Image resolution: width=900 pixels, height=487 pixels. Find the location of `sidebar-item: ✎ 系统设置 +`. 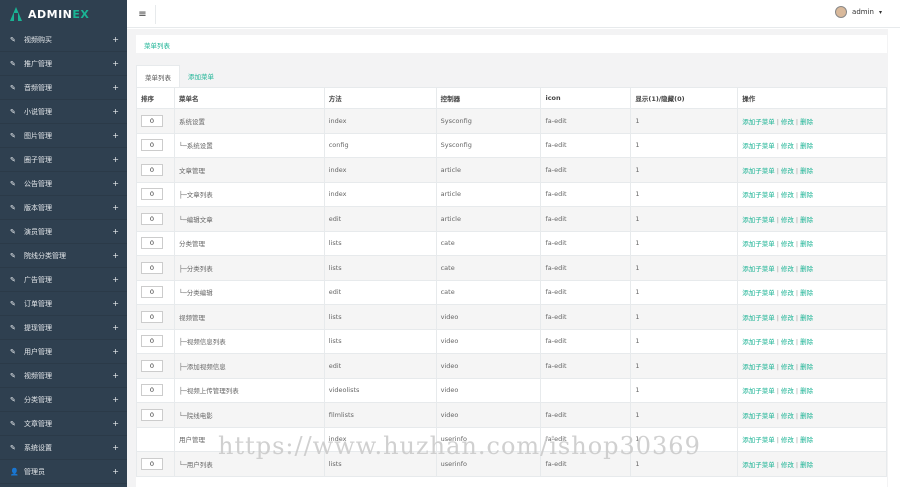

sidebar-item: ✎ 系统设置 + is located at coordinates (63, 448).